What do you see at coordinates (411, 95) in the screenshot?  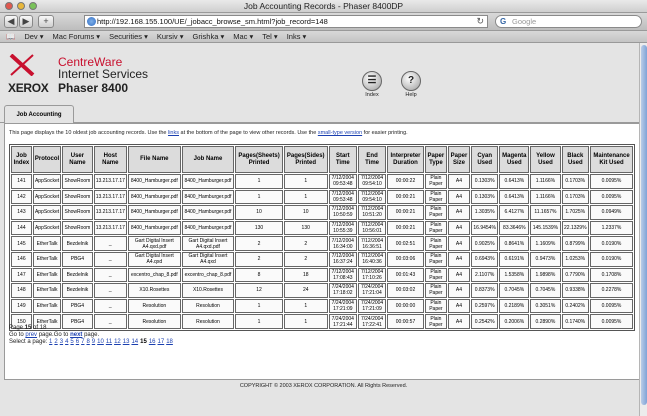 I see `help-label: Help` at bounding box center [411, 95].